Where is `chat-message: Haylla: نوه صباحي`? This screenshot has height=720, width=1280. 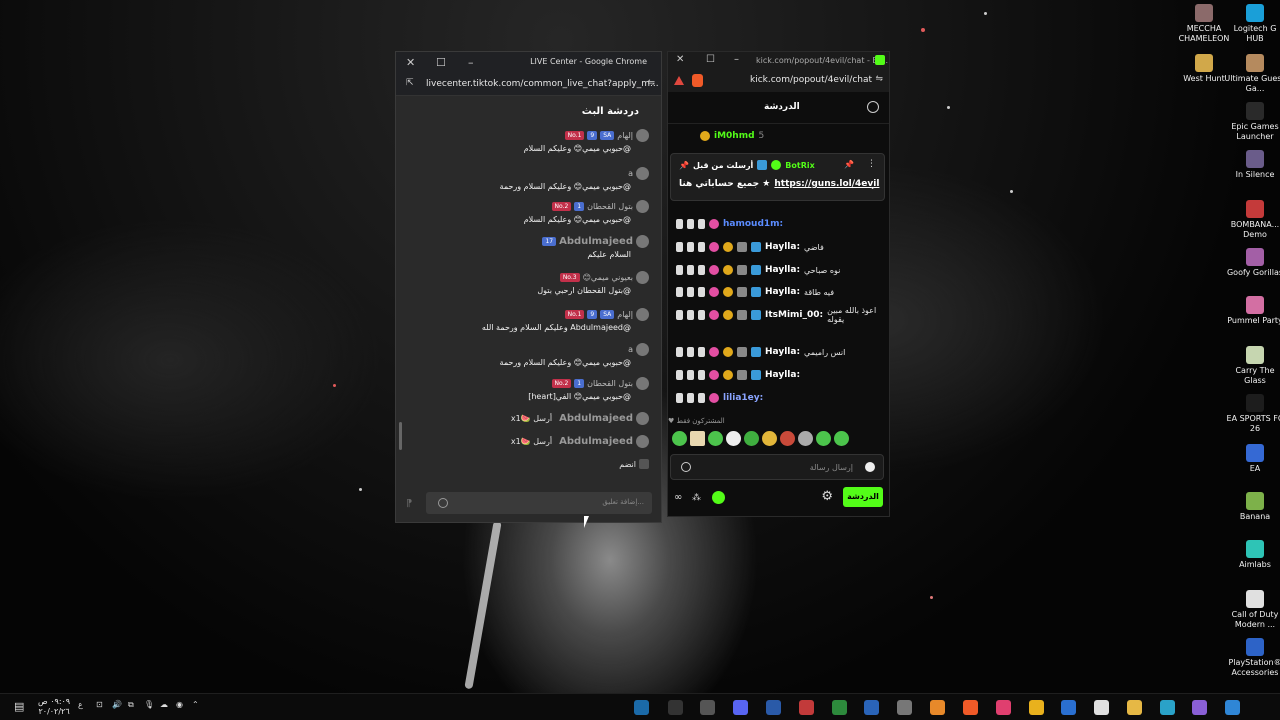 chat-message: Haylla: نوه صباحي is located at coordinates (779, 270).